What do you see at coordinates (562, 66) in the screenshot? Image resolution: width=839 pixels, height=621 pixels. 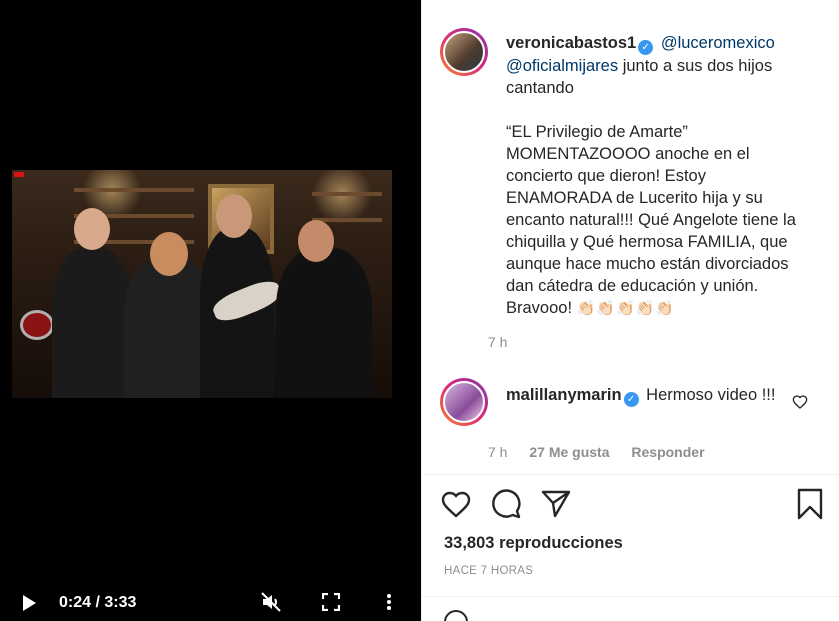 I see `mention-link: @oficialmijares` at bounding box center [562, 66].